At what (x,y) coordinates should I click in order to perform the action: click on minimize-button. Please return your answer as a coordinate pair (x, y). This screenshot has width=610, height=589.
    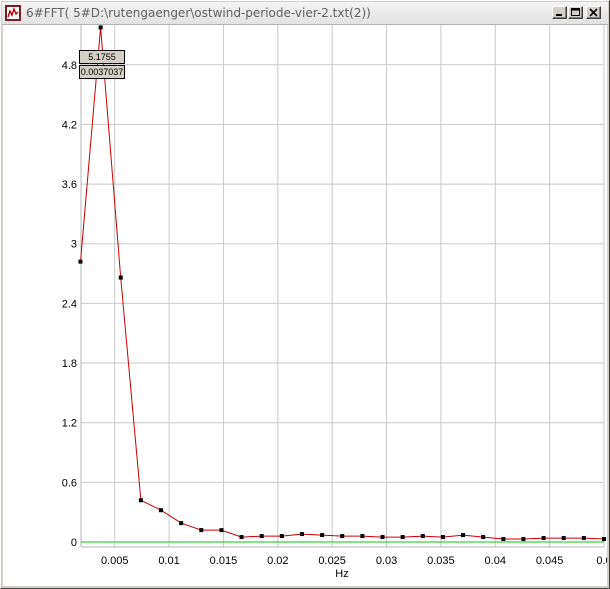
    Looking at the image, I should click on (559, 12).